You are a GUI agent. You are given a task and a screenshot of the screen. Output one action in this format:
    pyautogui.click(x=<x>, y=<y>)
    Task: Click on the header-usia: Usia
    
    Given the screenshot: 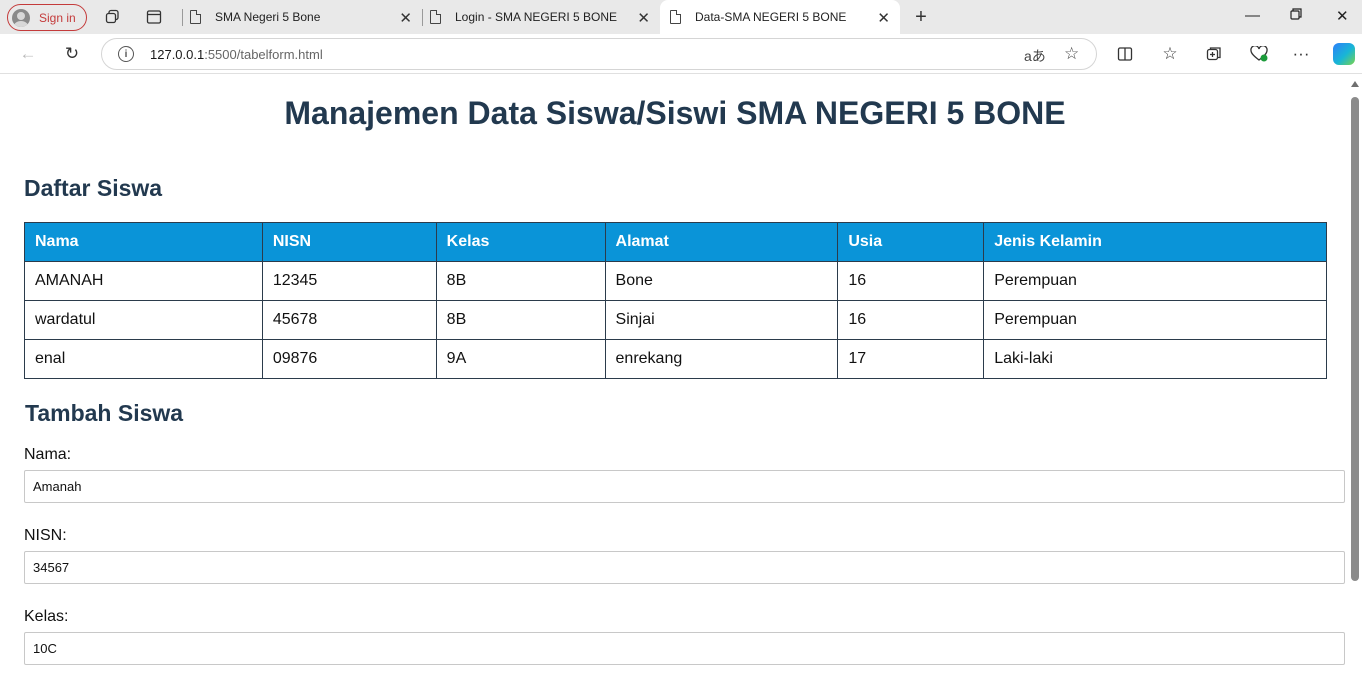 What is the action you would take?
    pyautogui.click(x=911, y=242)
    